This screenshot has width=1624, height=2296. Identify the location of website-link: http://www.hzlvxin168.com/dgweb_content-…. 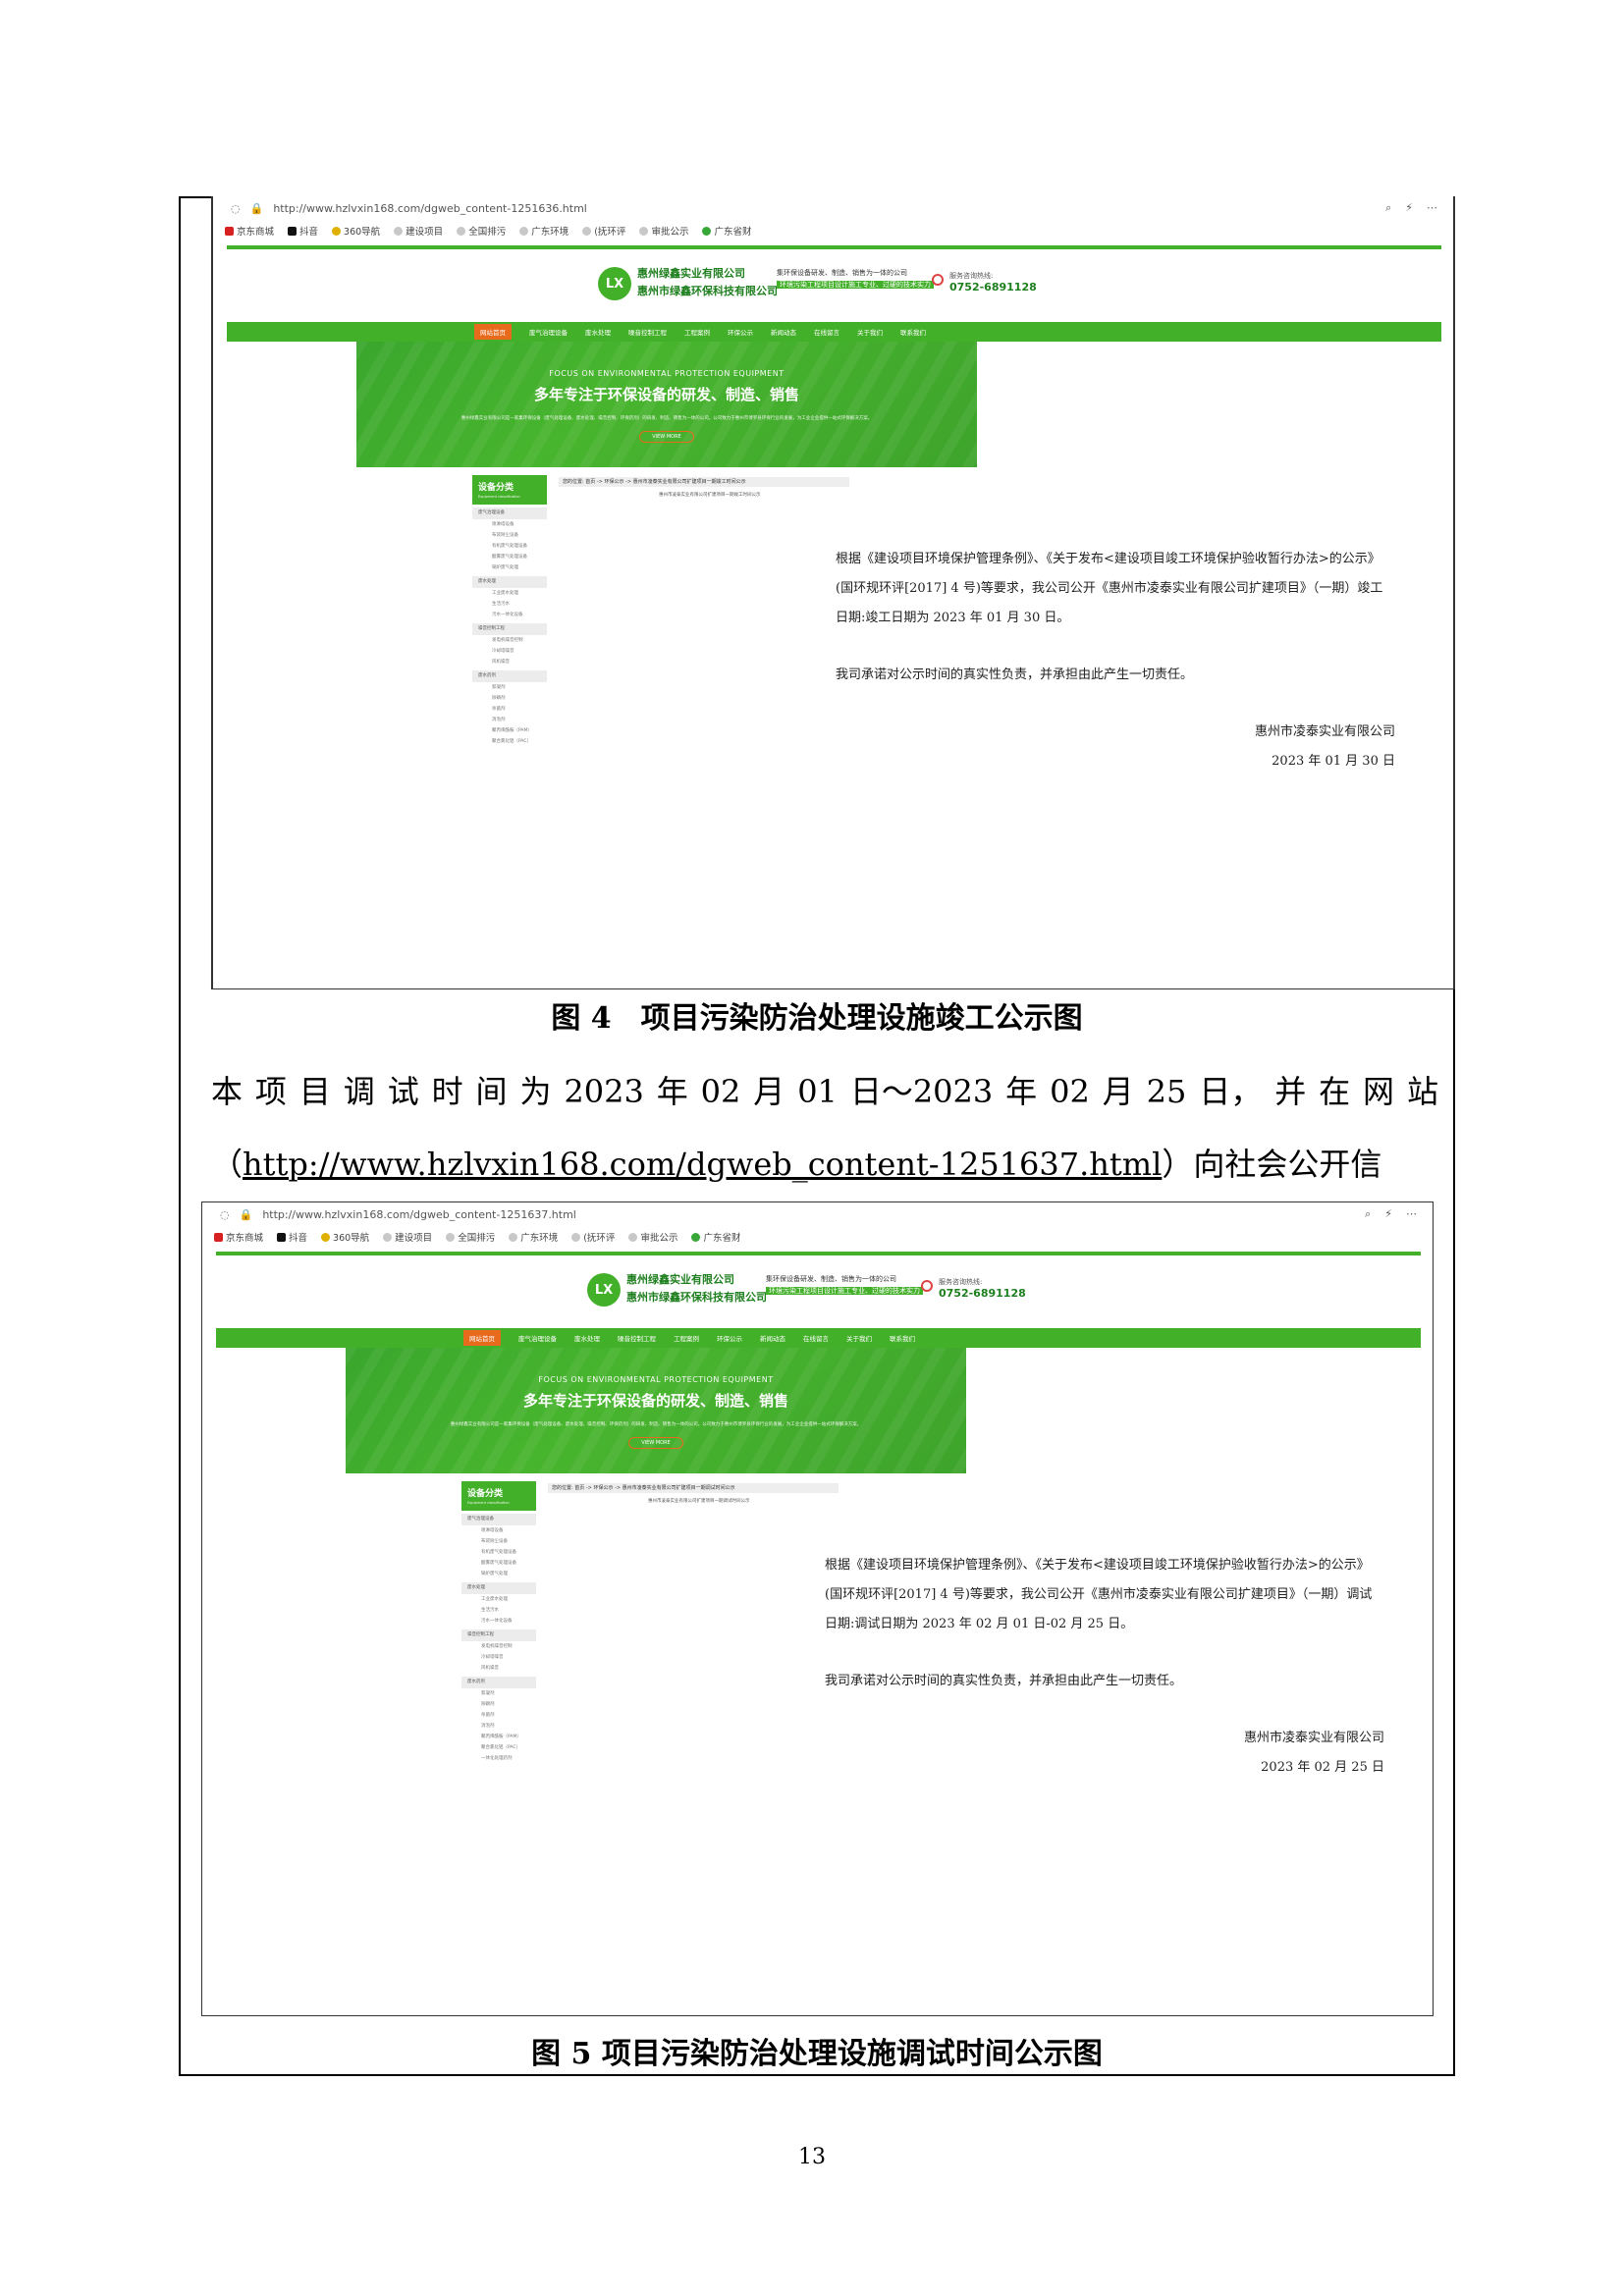
(702, 1164).